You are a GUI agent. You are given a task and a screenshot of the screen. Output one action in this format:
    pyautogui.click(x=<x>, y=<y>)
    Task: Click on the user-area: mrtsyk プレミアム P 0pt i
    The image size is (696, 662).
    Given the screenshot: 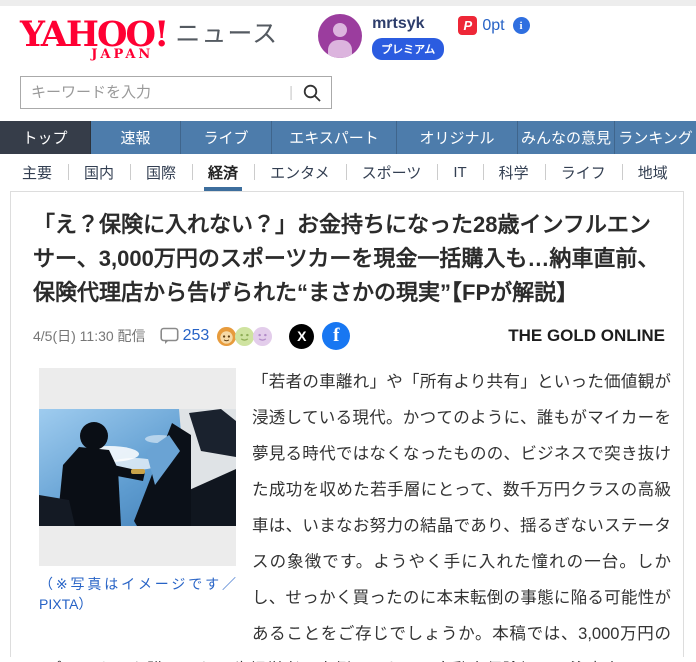 What is the action you would take?
    pyautogui.click(x=424, y=37)
    